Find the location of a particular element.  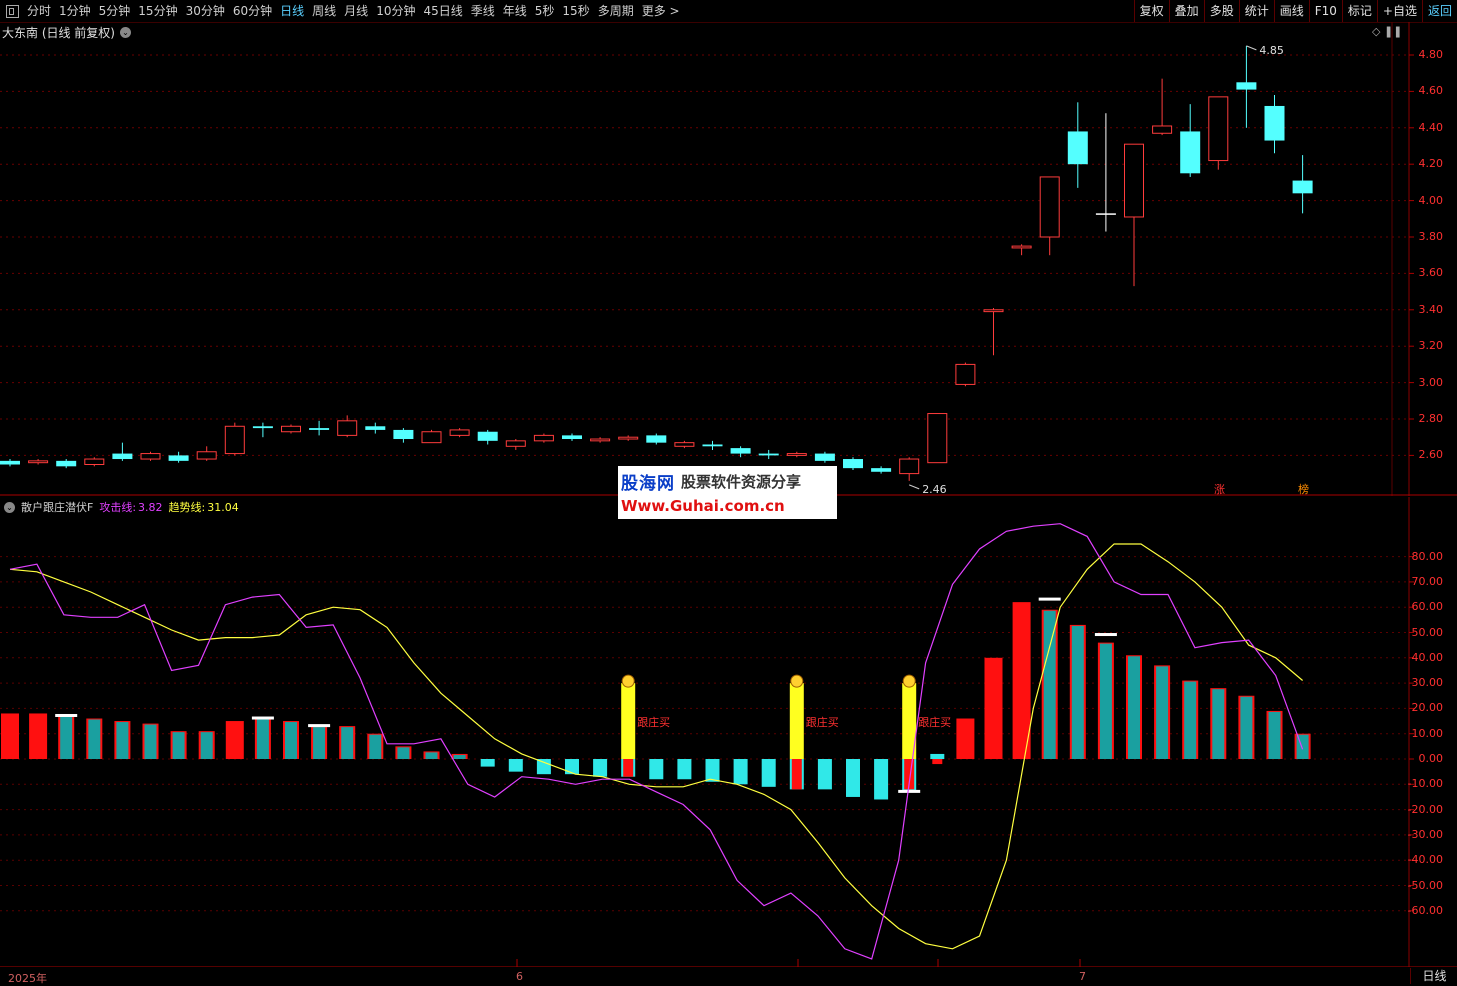

indicator-tick-label: -10.00 is located at coordinates (1425, 784).